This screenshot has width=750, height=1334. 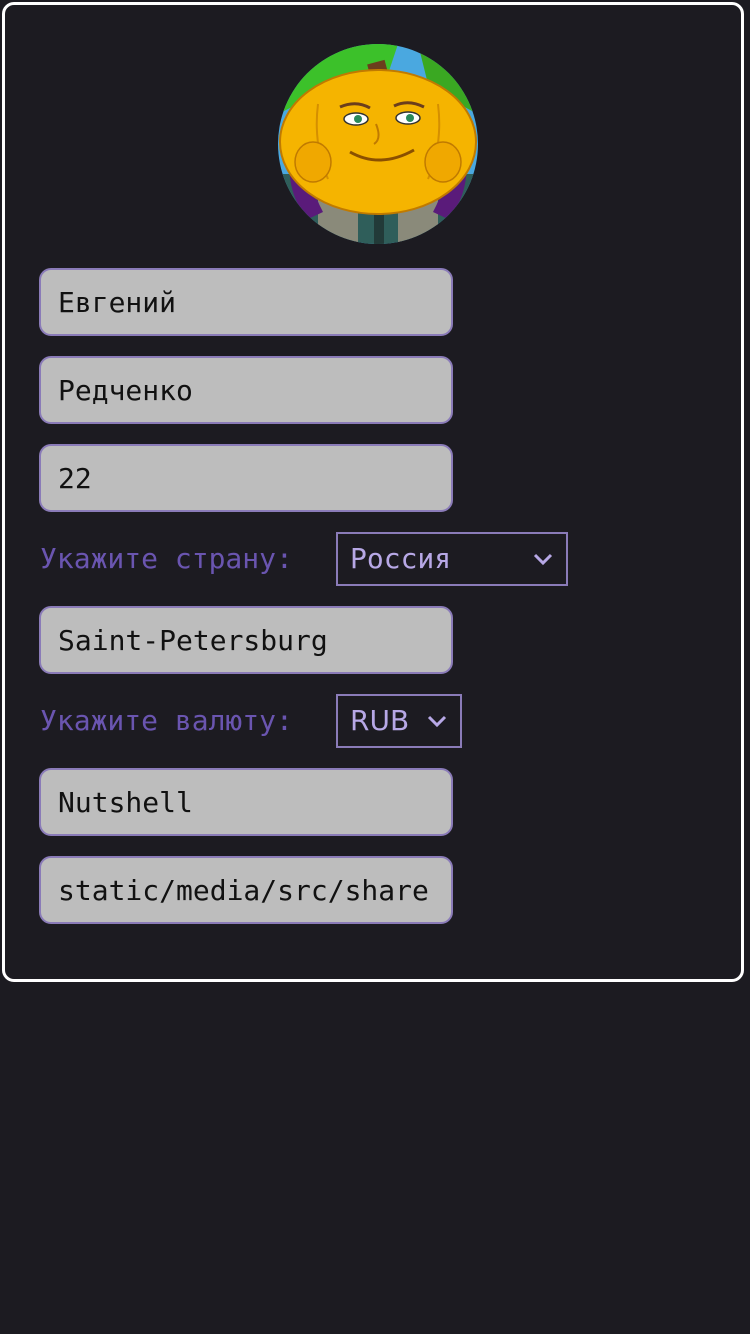 What do you see at coordinates (166, 558) in the screenshot?
I see `country-label: Укажите страну:` at bounding box center [166, 558].